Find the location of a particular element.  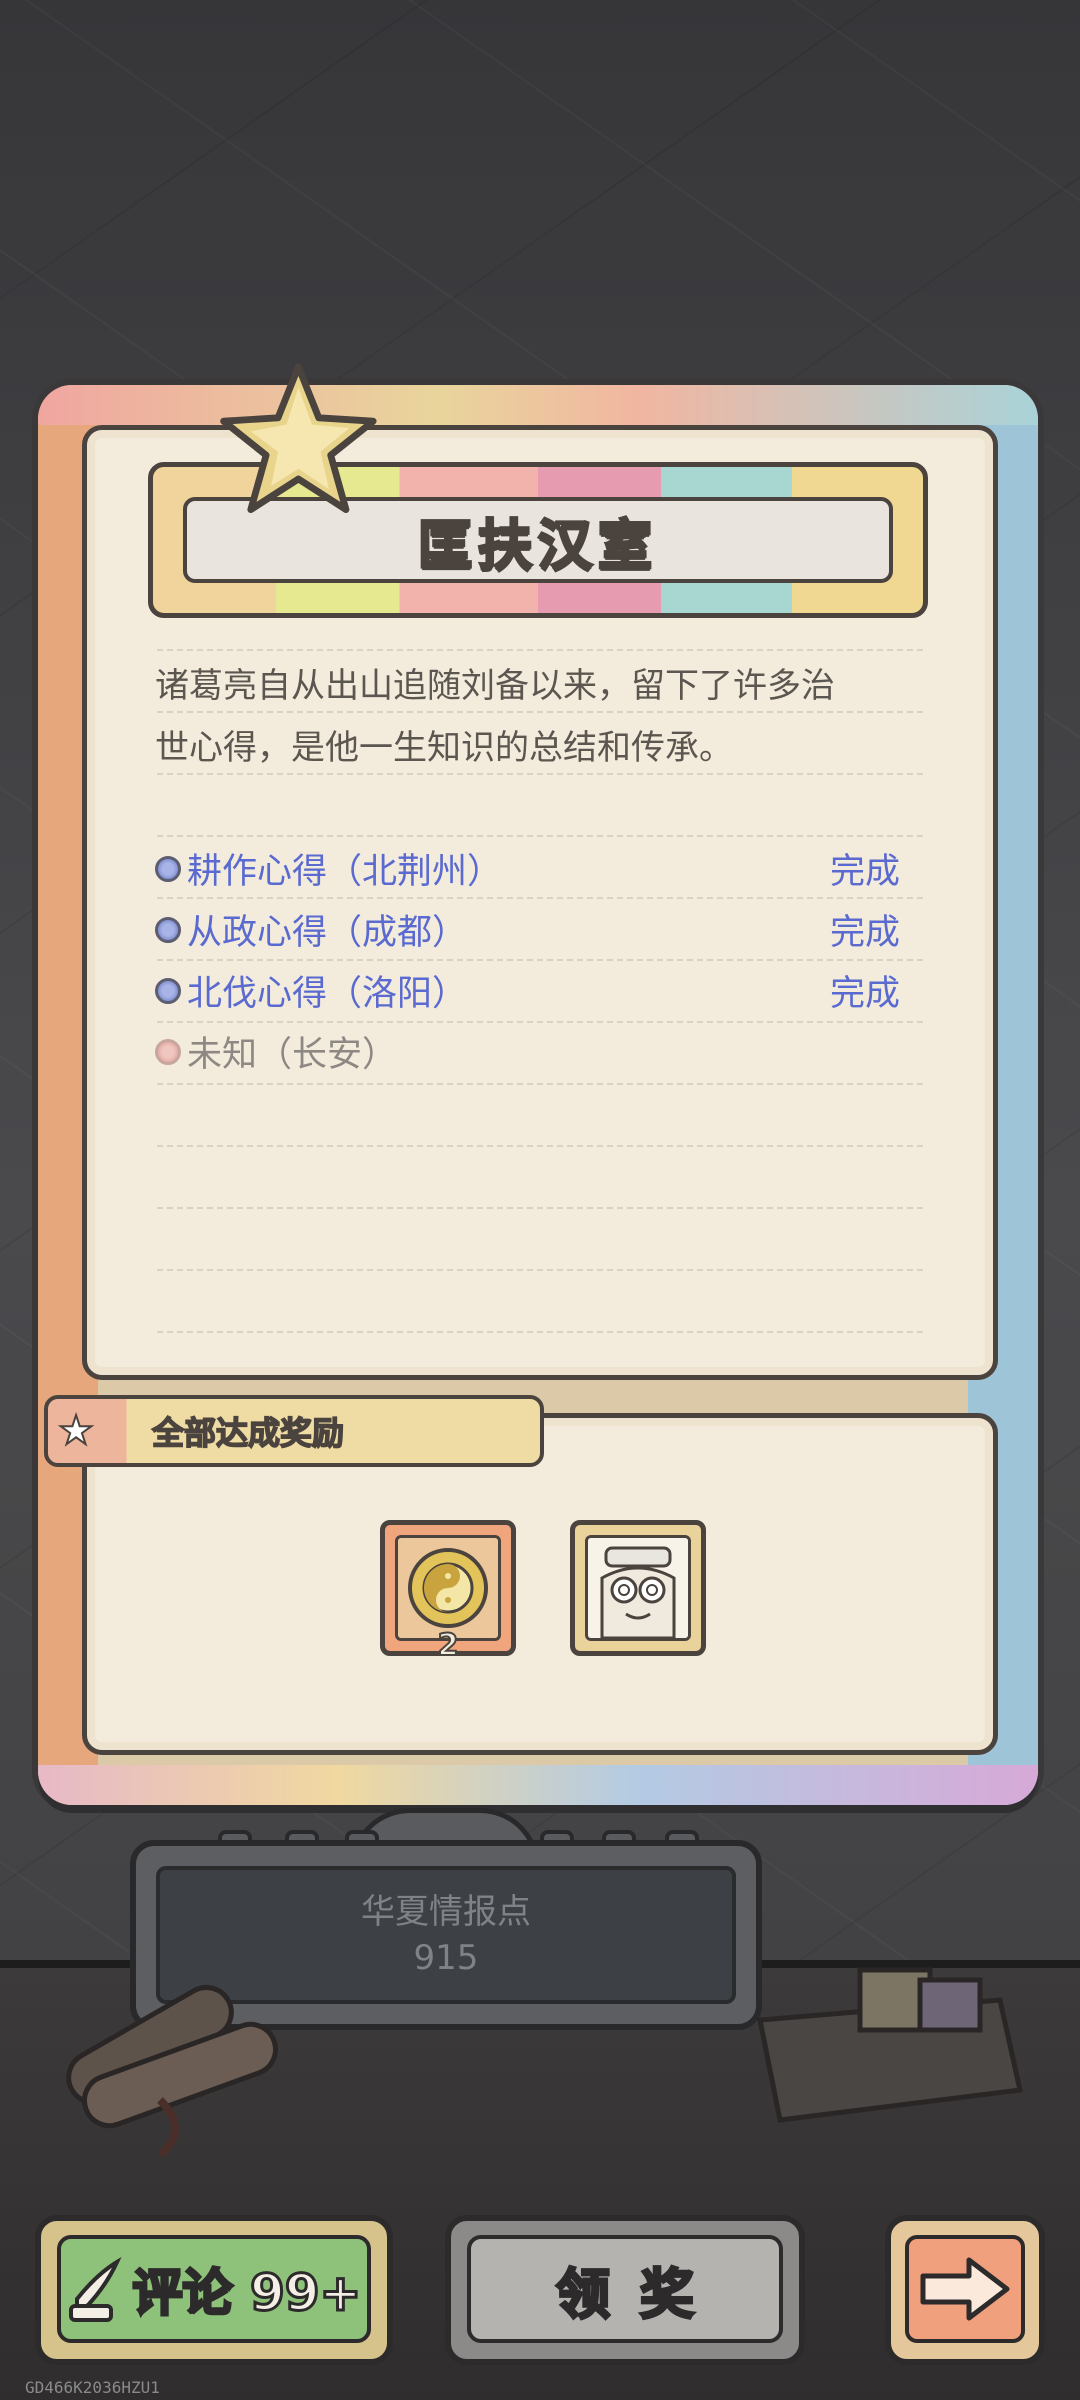

quest-title: 匡扶汉室 is located at coordinates (537, 545).